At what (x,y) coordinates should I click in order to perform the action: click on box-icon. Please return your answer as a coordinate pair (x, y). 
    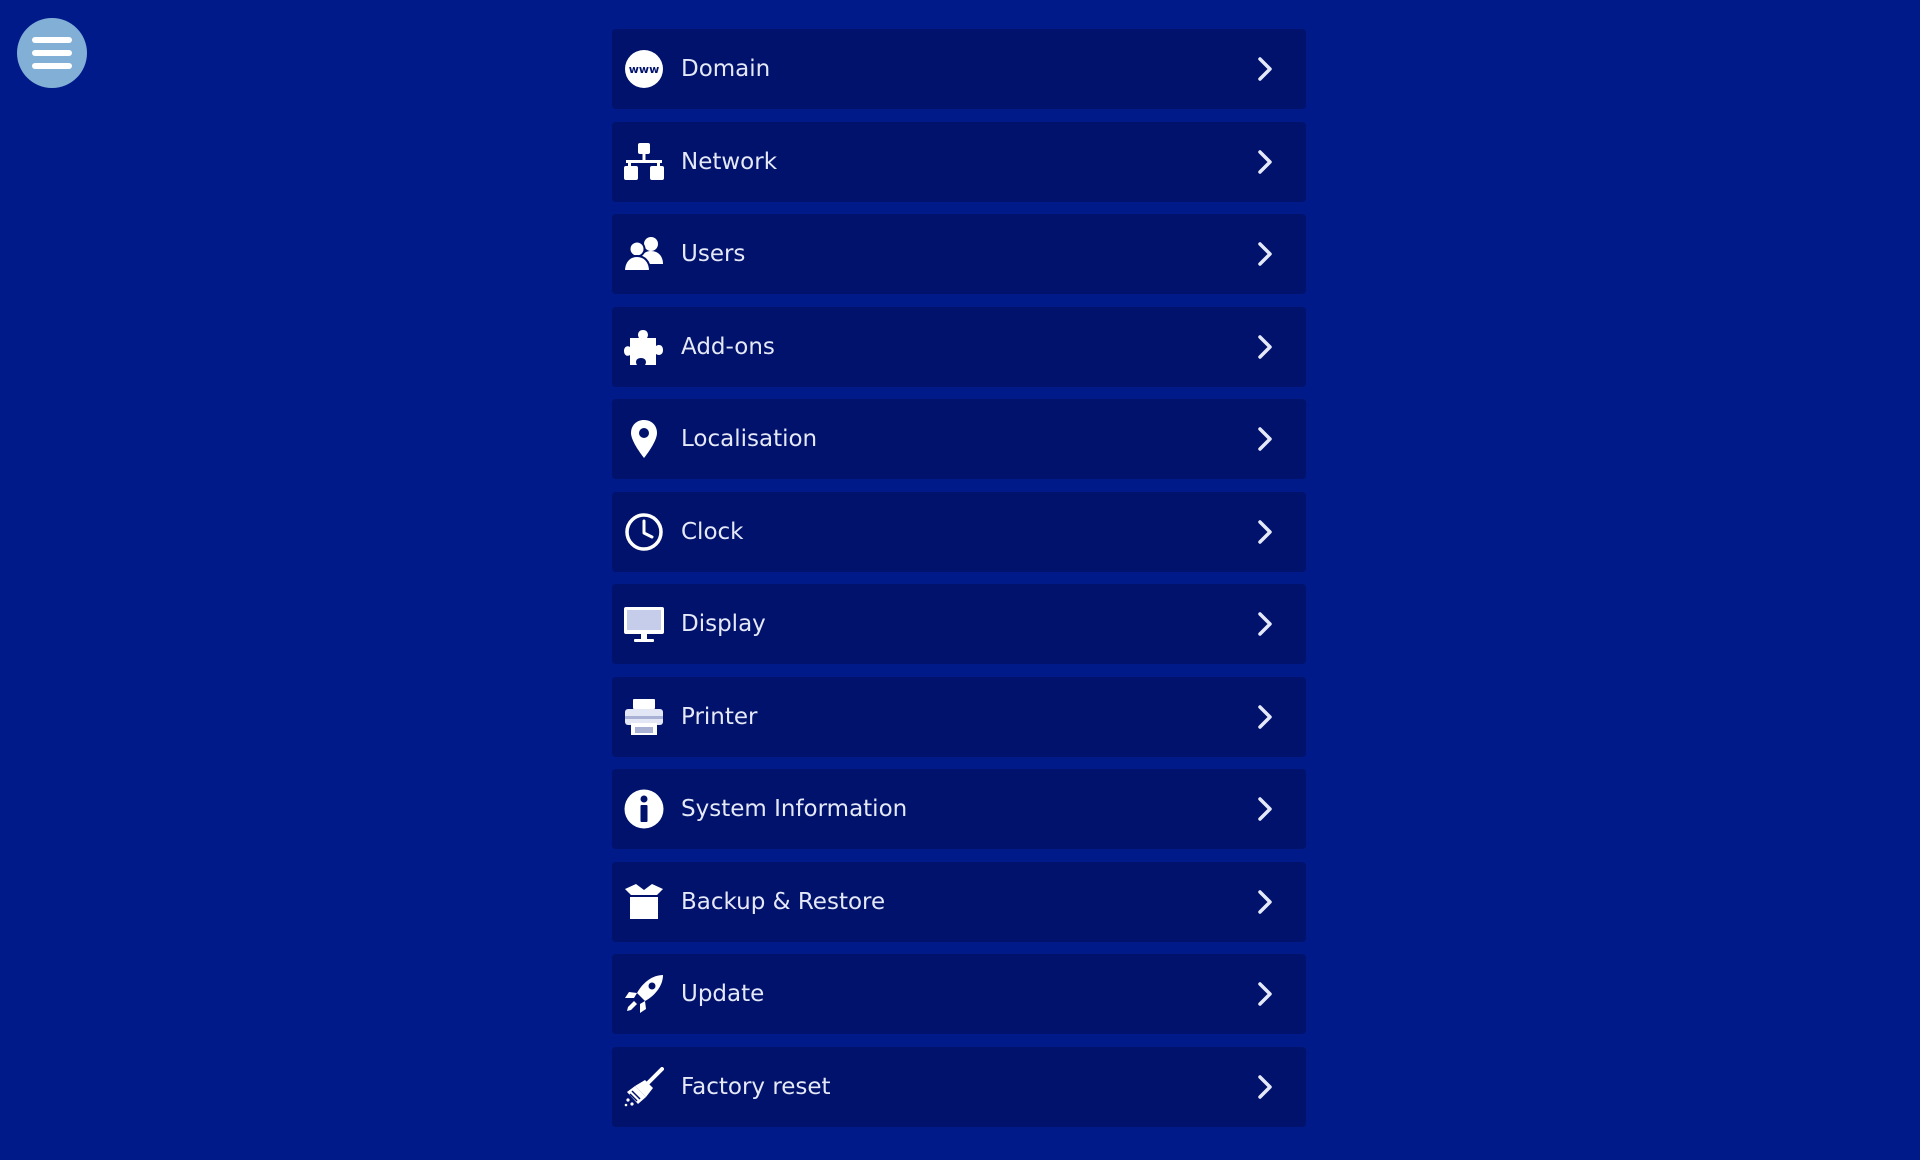
    Looking at the image, I should click on (644, 902).